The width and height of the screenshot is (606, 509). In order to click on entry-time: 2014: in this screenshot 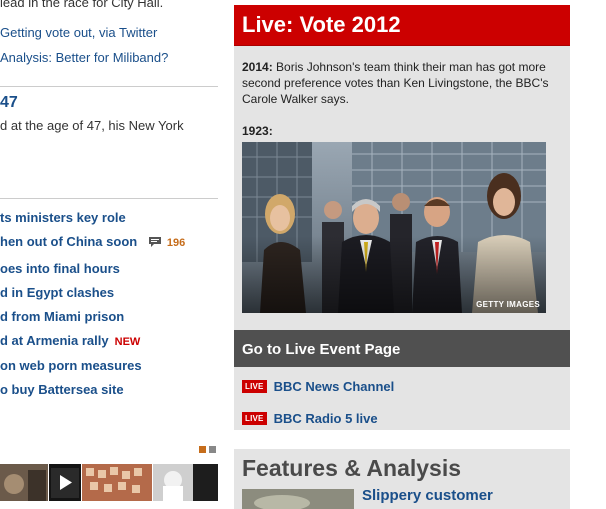, I will do `click(257, 67)`.